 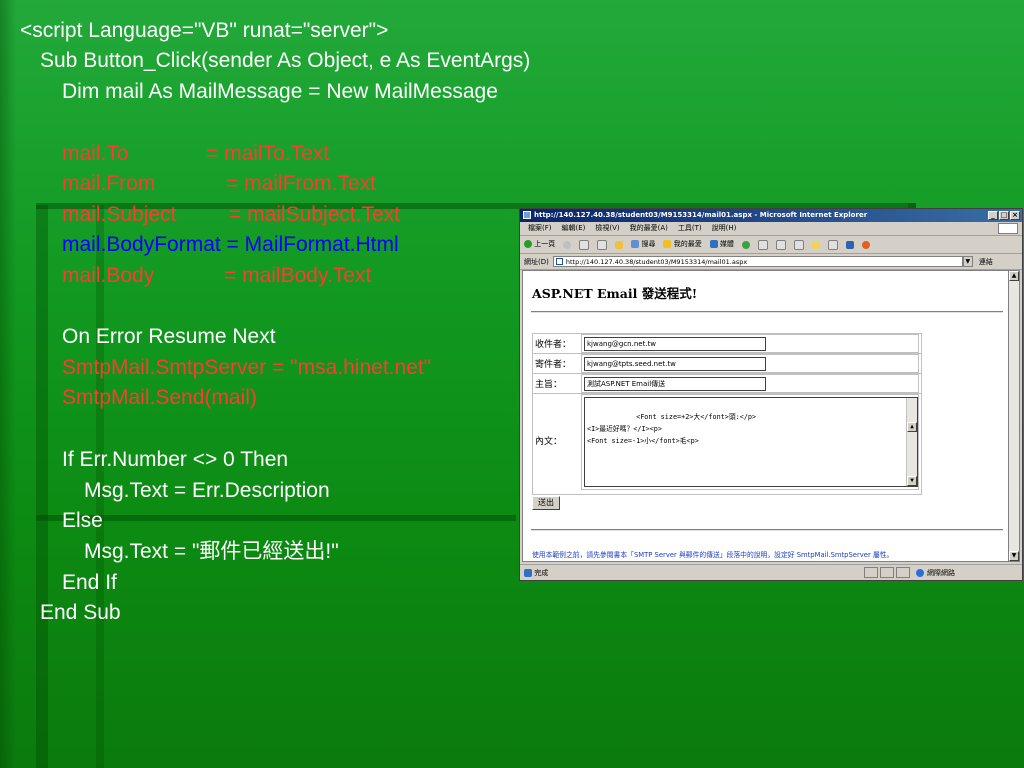 I want to click on code-line: Else, so click(x=82, y=520).